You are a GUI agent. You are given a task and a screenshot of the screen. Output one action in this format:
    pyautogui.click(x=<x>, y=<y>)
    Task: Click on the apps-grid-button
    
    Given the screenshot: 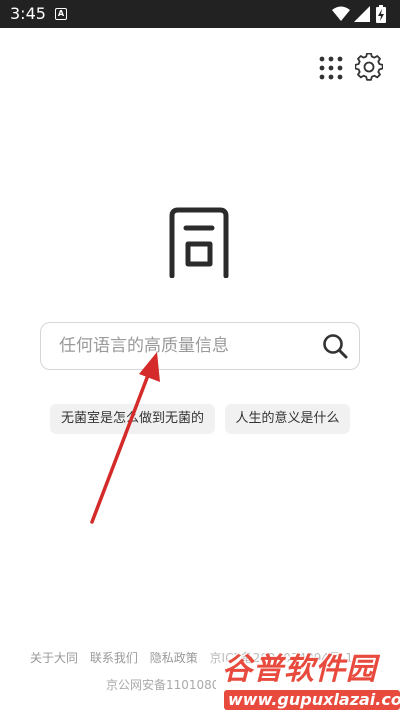 What is the action you would take?
    pyautogui.click(x=331, y=68)
    